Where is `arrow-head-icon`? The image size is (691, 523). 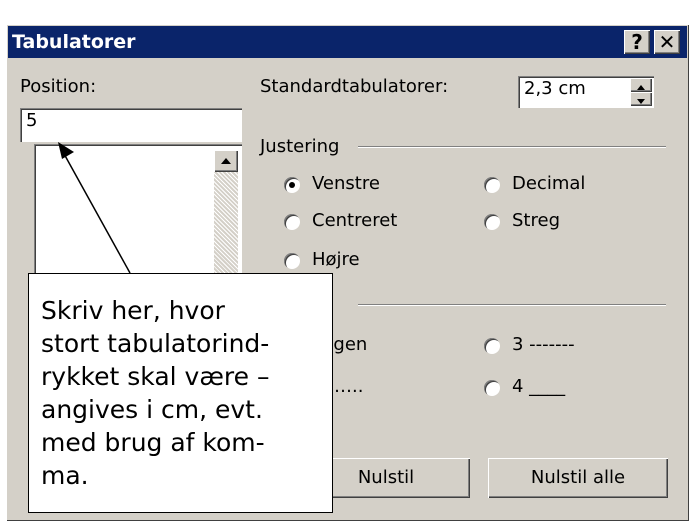
arrow-head-icon is located at coordinates (66, 150).